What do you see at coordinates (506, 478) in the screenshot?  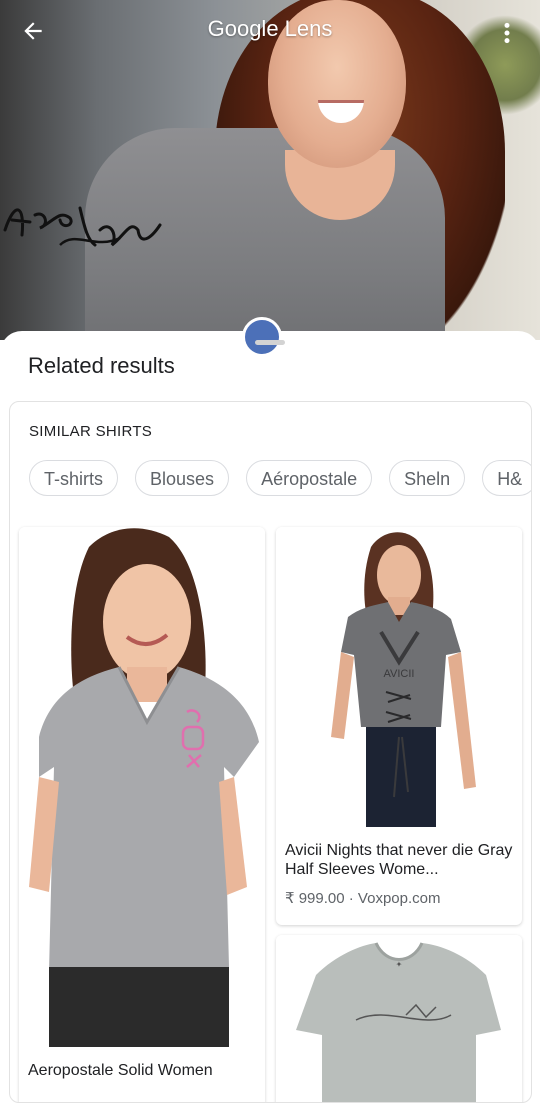 I see `chip-hm: H&` at bounding box center [506, 478].